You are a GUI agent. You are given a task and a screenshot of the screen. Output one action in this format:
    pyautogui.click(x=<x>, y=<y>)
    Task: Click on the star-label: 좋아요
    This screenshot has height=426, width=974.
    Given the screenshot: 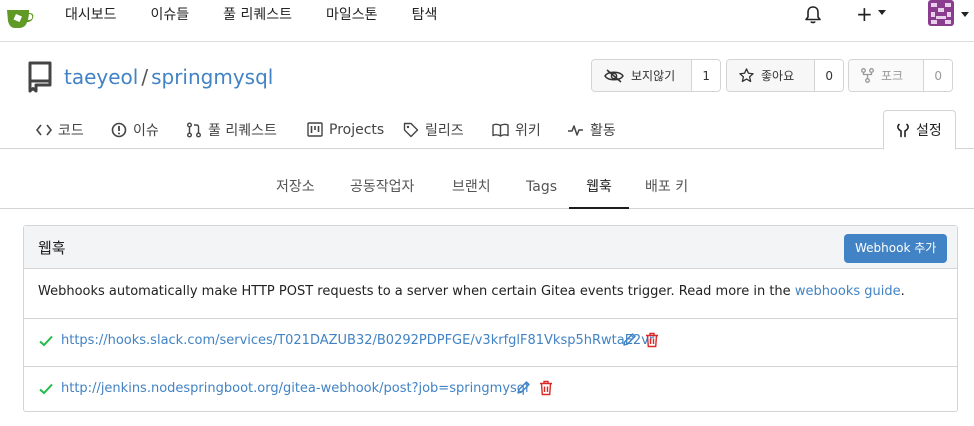 What is the action you would take?
    pyautogui.click(x=778, y=76)
    